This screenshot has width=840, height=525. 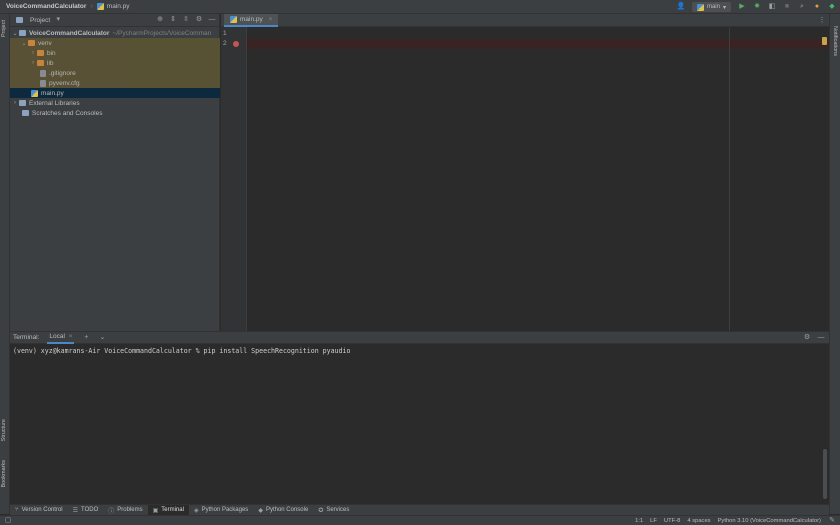 What do you see at coordinates (4, 28) in the screenshot?
I see `project-tool-window-button: Project` at bounding box center [4, 28].